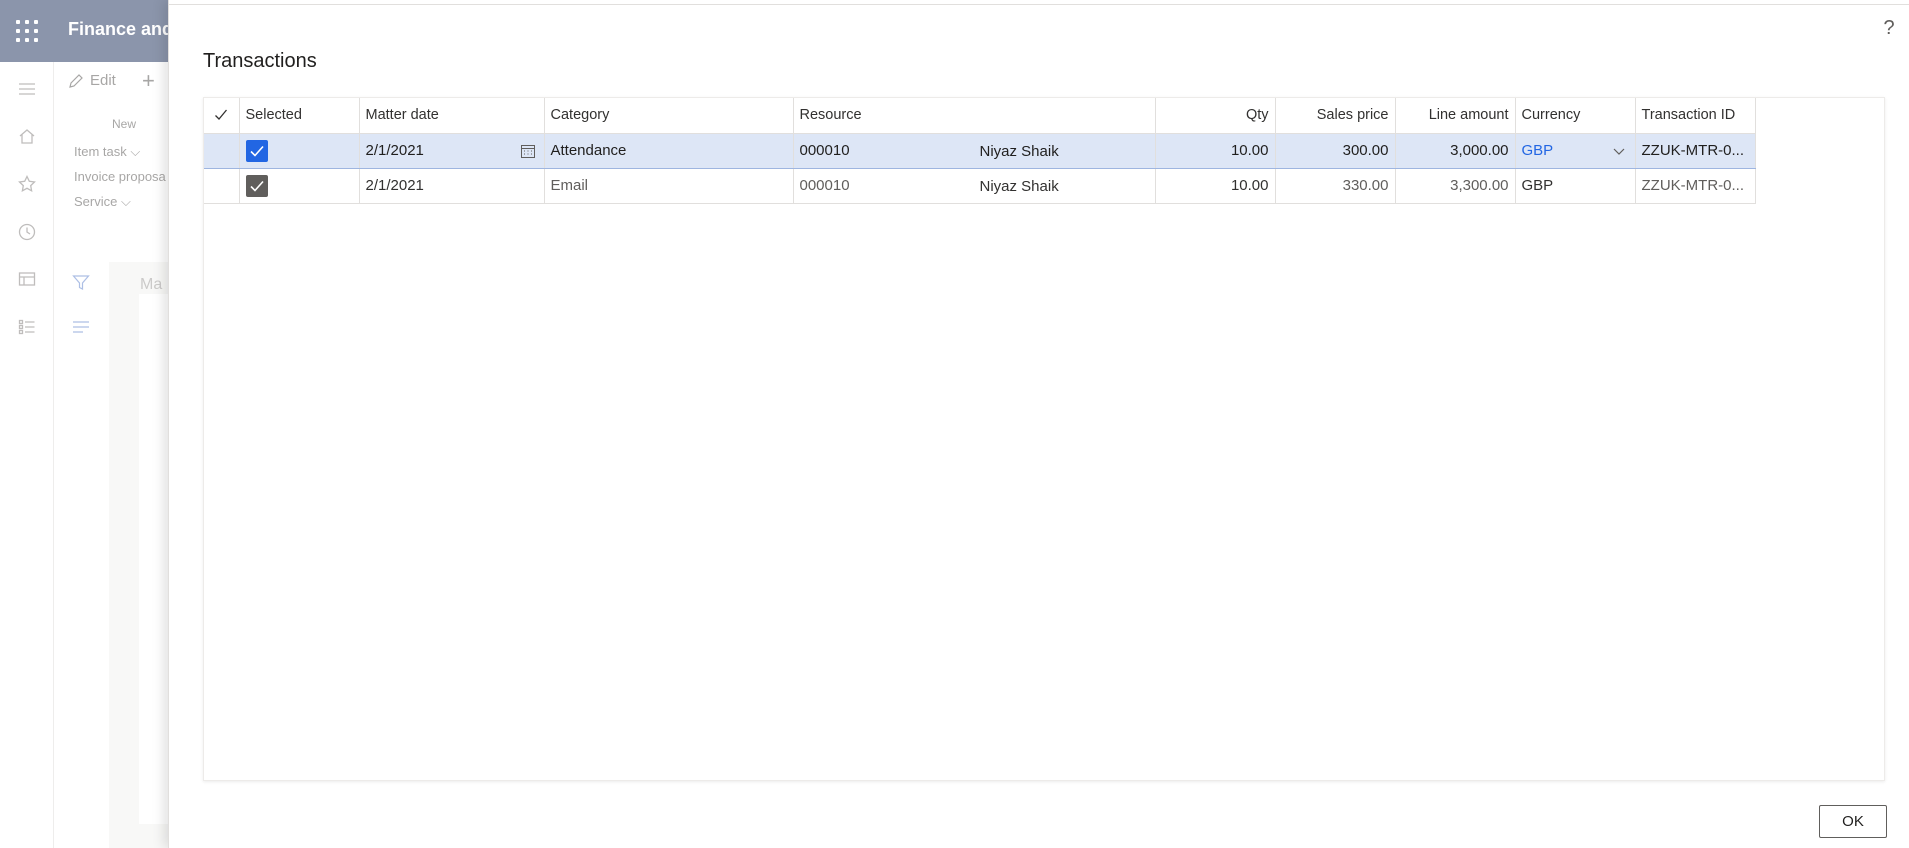  I want to click on category-cell: Attendance, so click(669, 150).